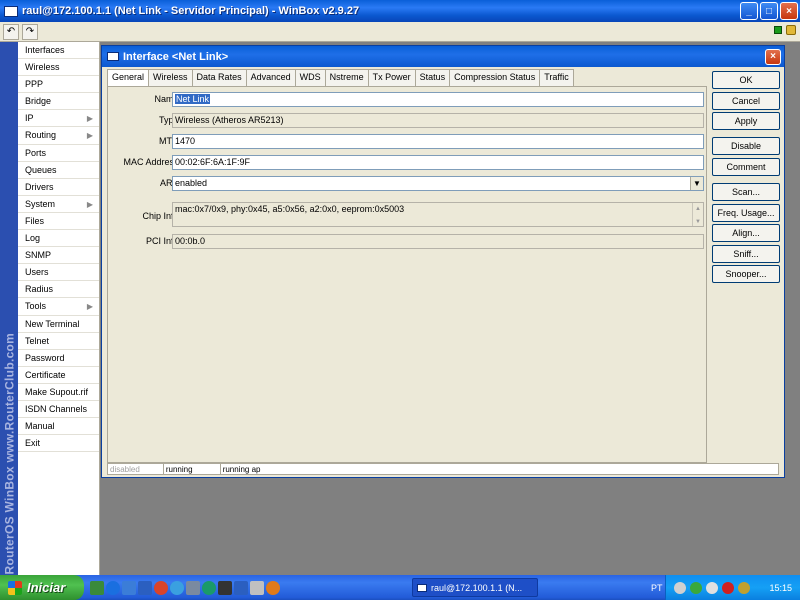  What do you see at coordinates (746, 146) in the screenshot?
I see `disable-button: Disable` at bounding box center [746, 146].